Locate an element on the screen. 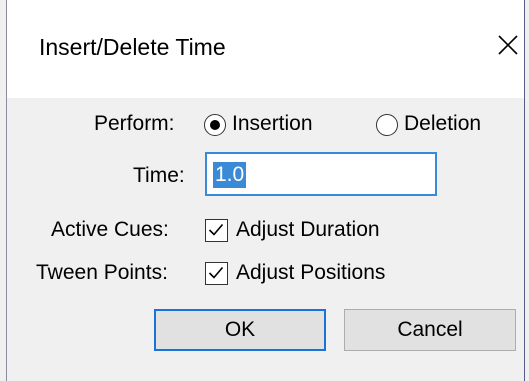 The height and width of the screenshot is (381, 529). active-cues-label: Active Cues: is located at coordinates (110, 229).